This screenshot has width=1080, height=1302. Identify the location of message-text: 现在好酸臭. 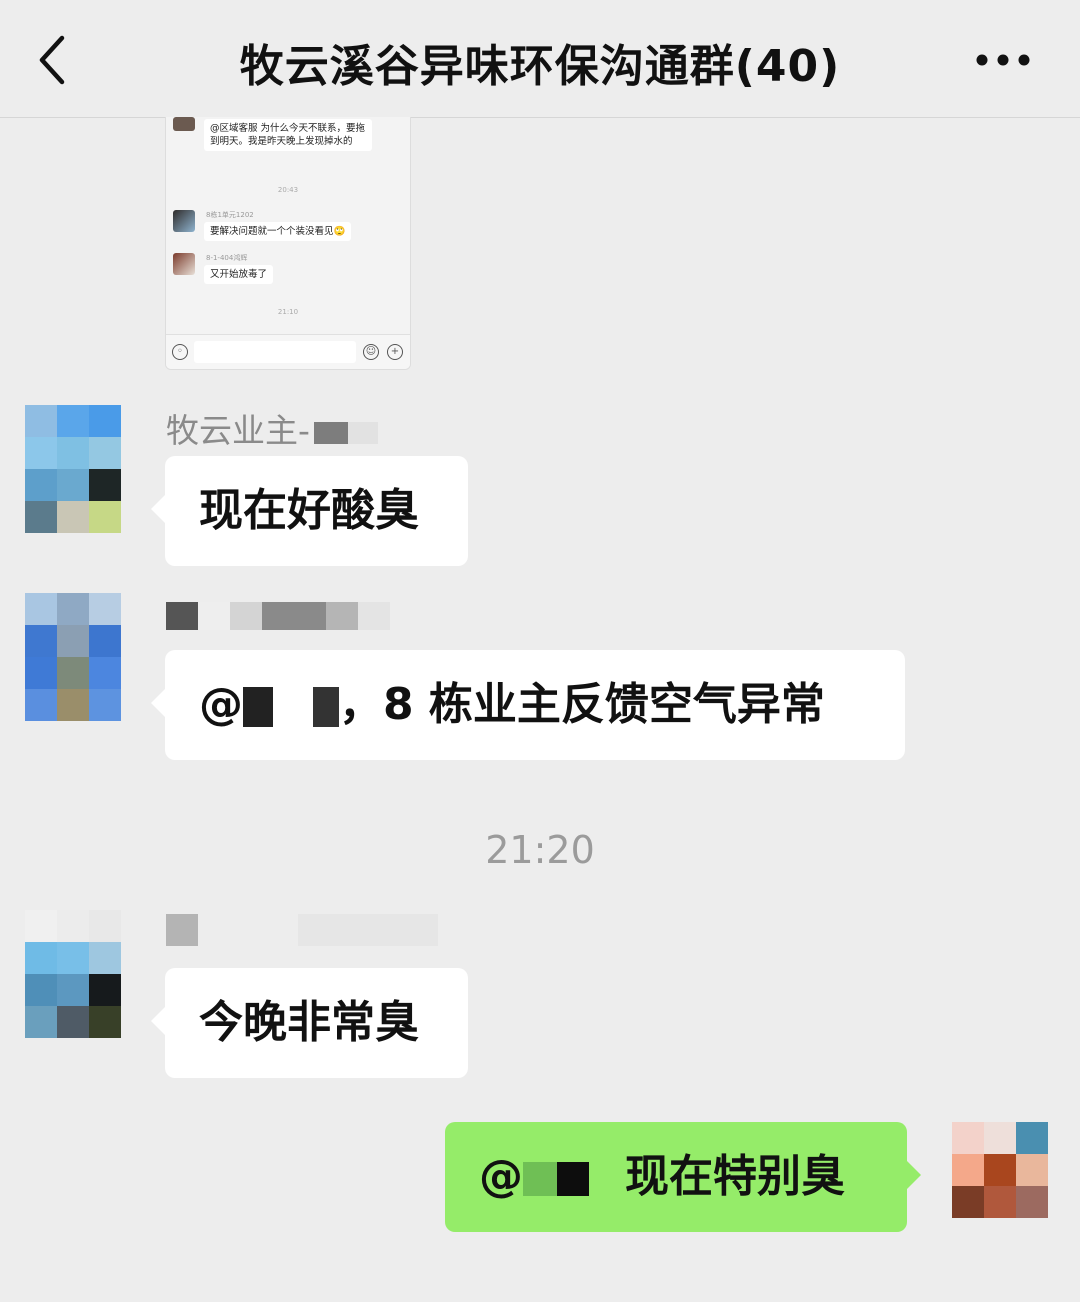
(309, 510).